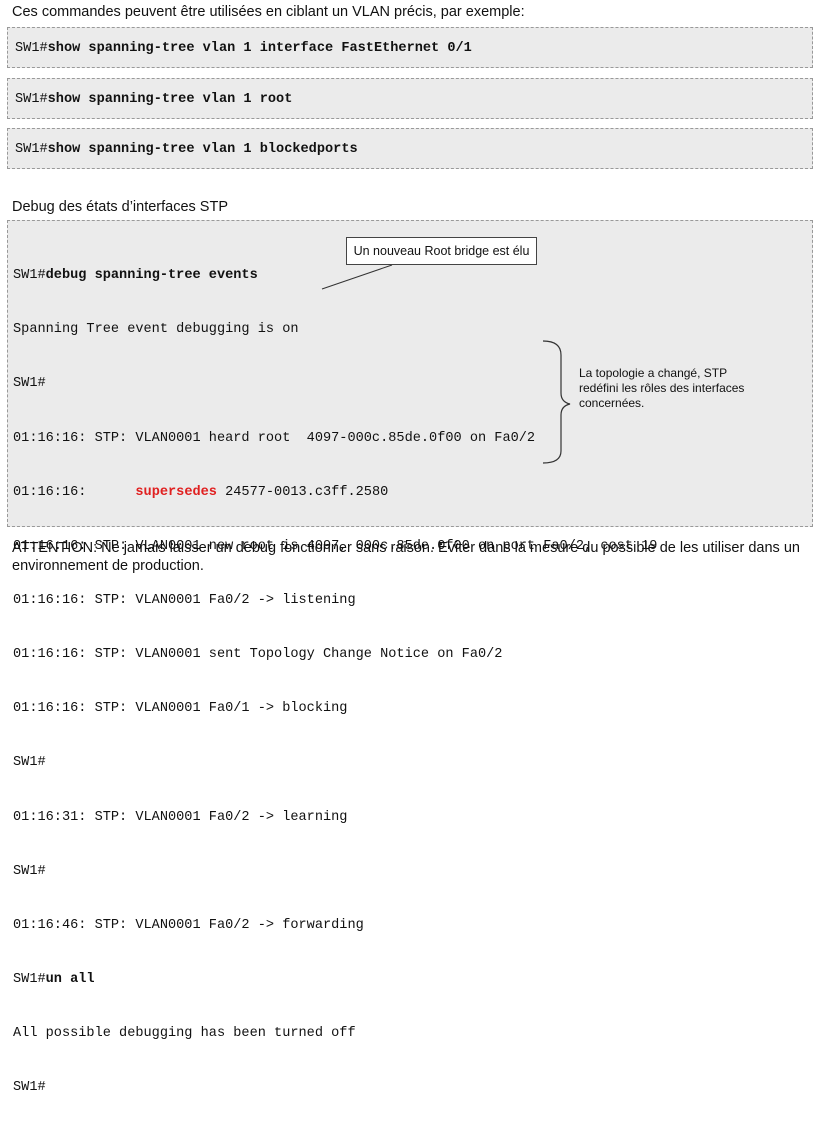 This screenshot has width=823, height=1133. Describe the element at coordinates (156, 330) in the screenshot. I see `debug-line: Spanning Tree event debugging is on` at that location.